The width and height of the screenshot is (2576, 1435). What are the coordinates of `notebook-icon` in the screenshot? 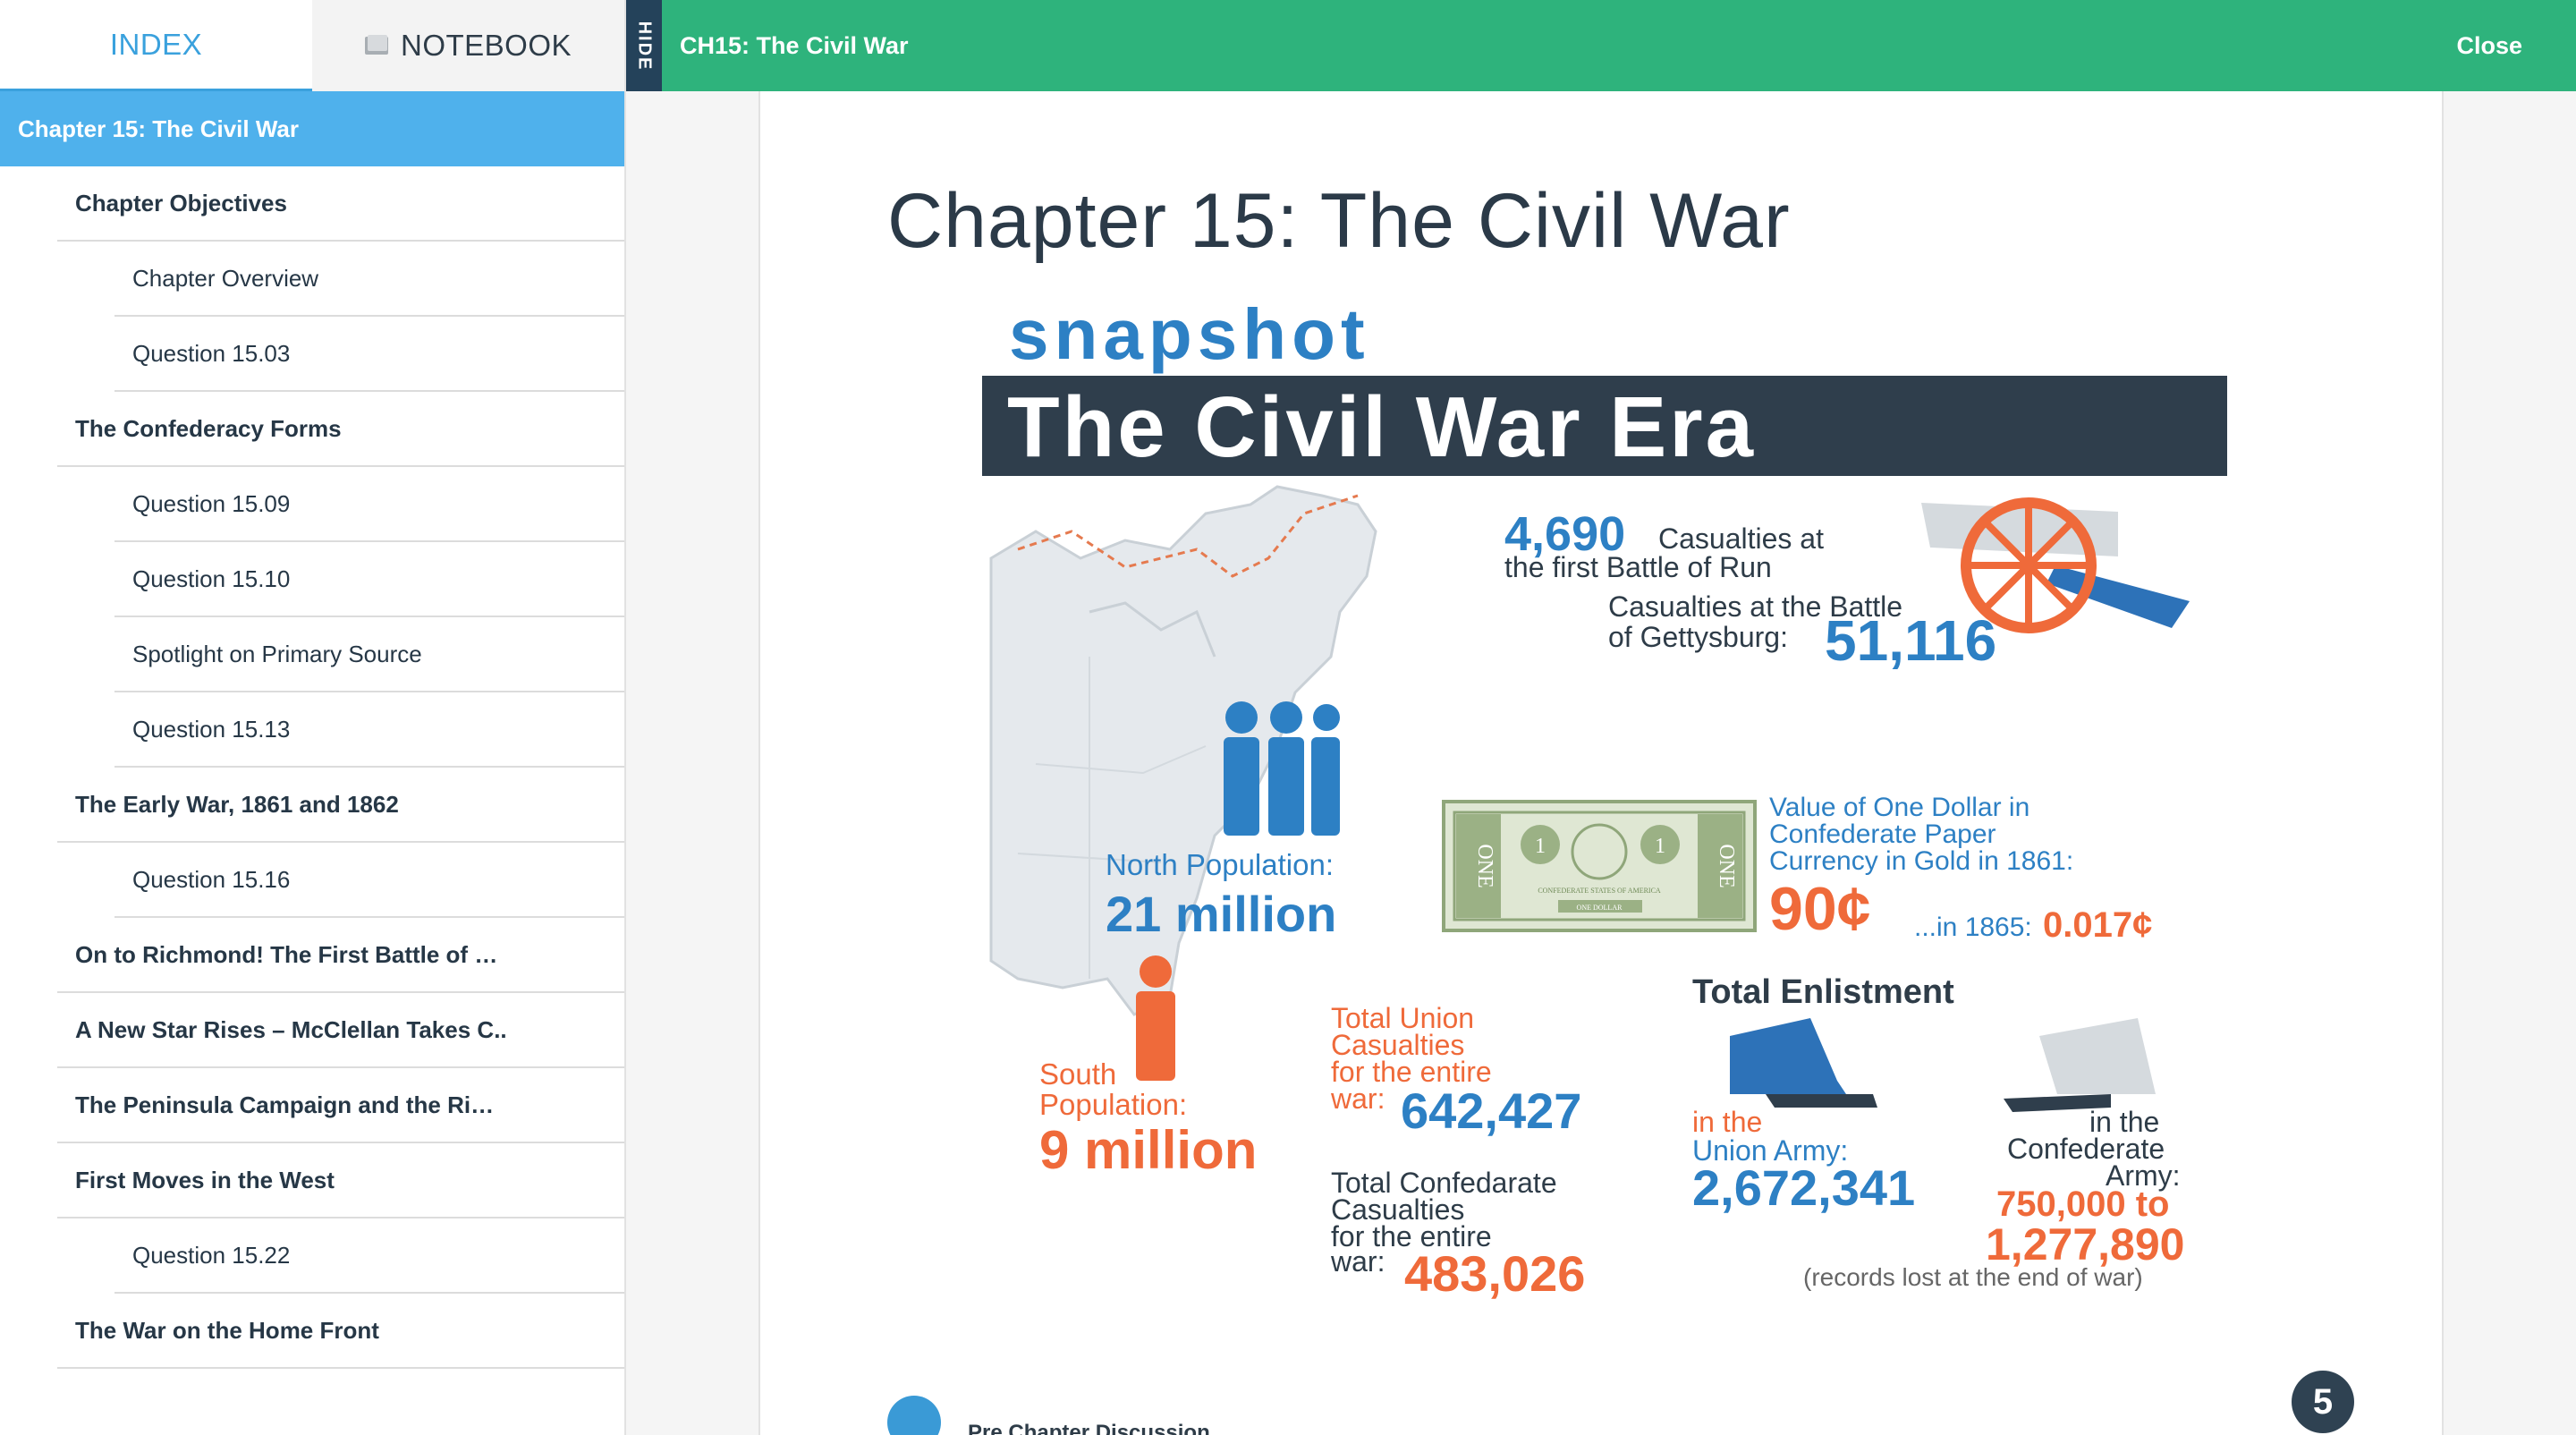 It's located at (377, 45).